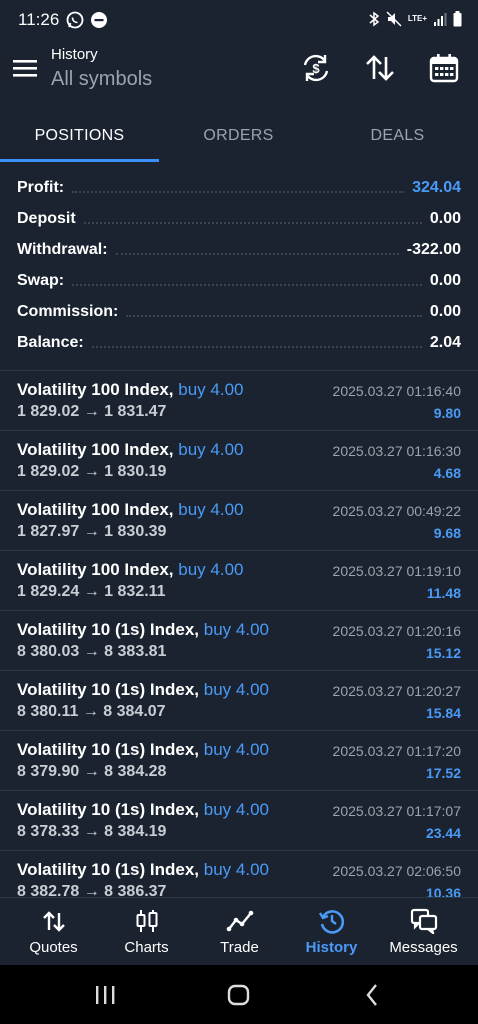 The width and height of the screenshot is (478, 1024). Describe the element at coordinates (444, 68) in the screenshot. I see `calendar-icon` at that location.